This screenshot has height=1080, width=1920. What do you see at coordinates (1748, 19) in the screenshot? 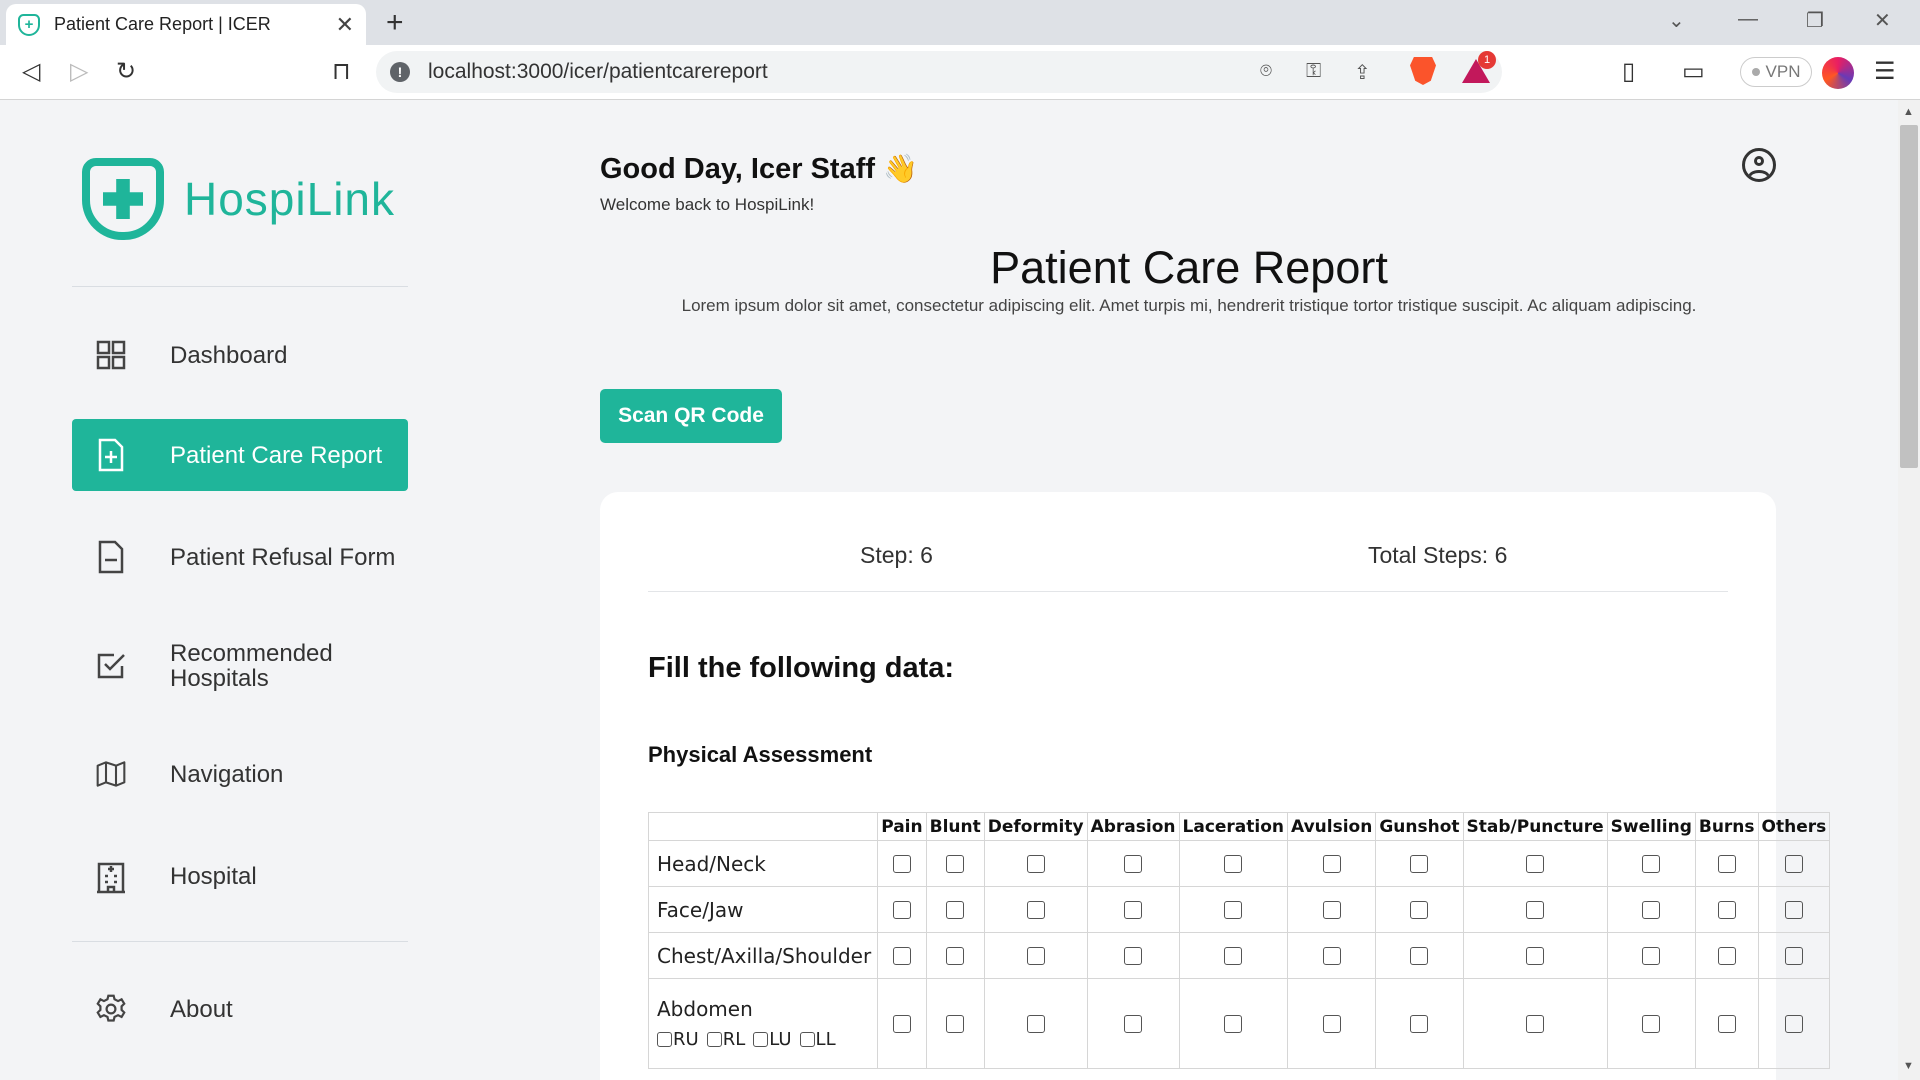
I see `minimize-icon: —` at bounding box center [1748, 19].